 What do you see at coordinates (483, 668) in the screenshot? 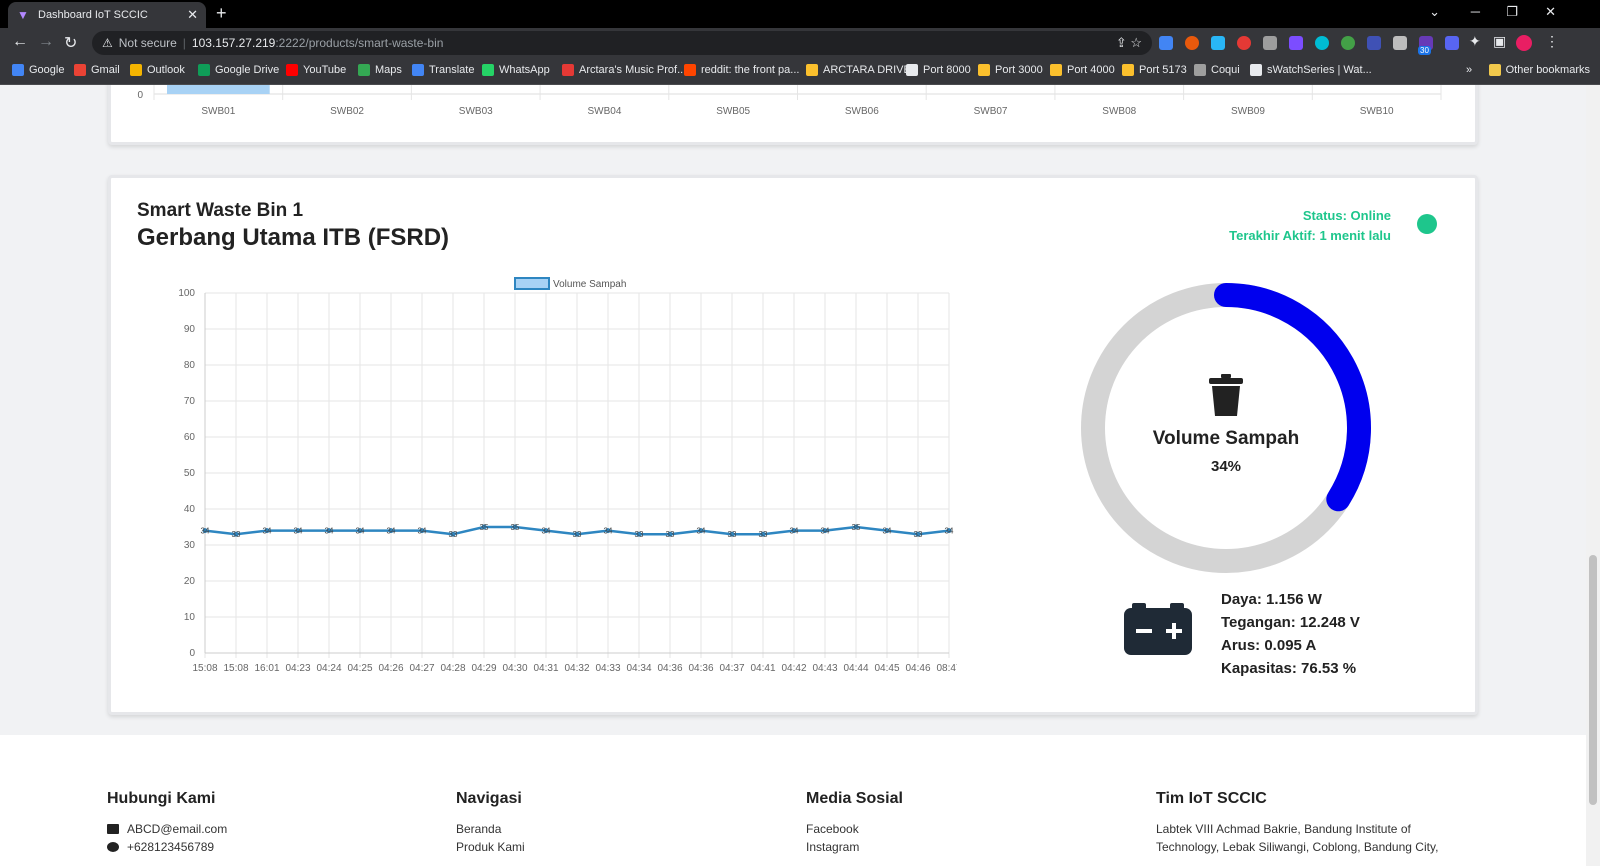
I see `x-tick-label: 04:29` at bounding box center [483, 668].